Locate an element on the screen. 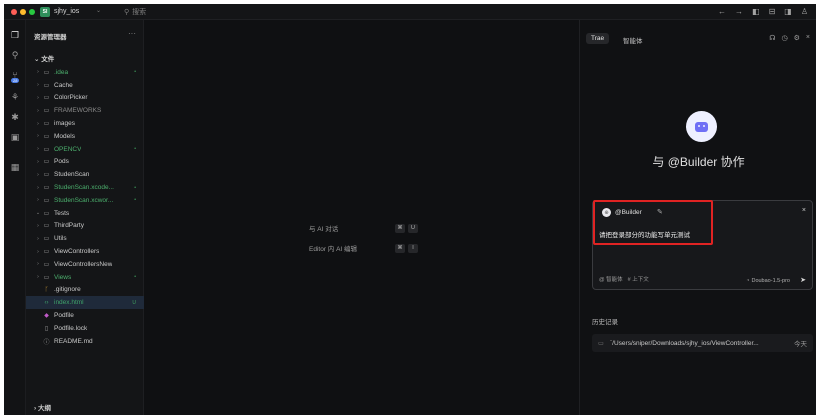 The image size is (820, 419). settings-icon: ⚙ is located at coordinates (797, 38).